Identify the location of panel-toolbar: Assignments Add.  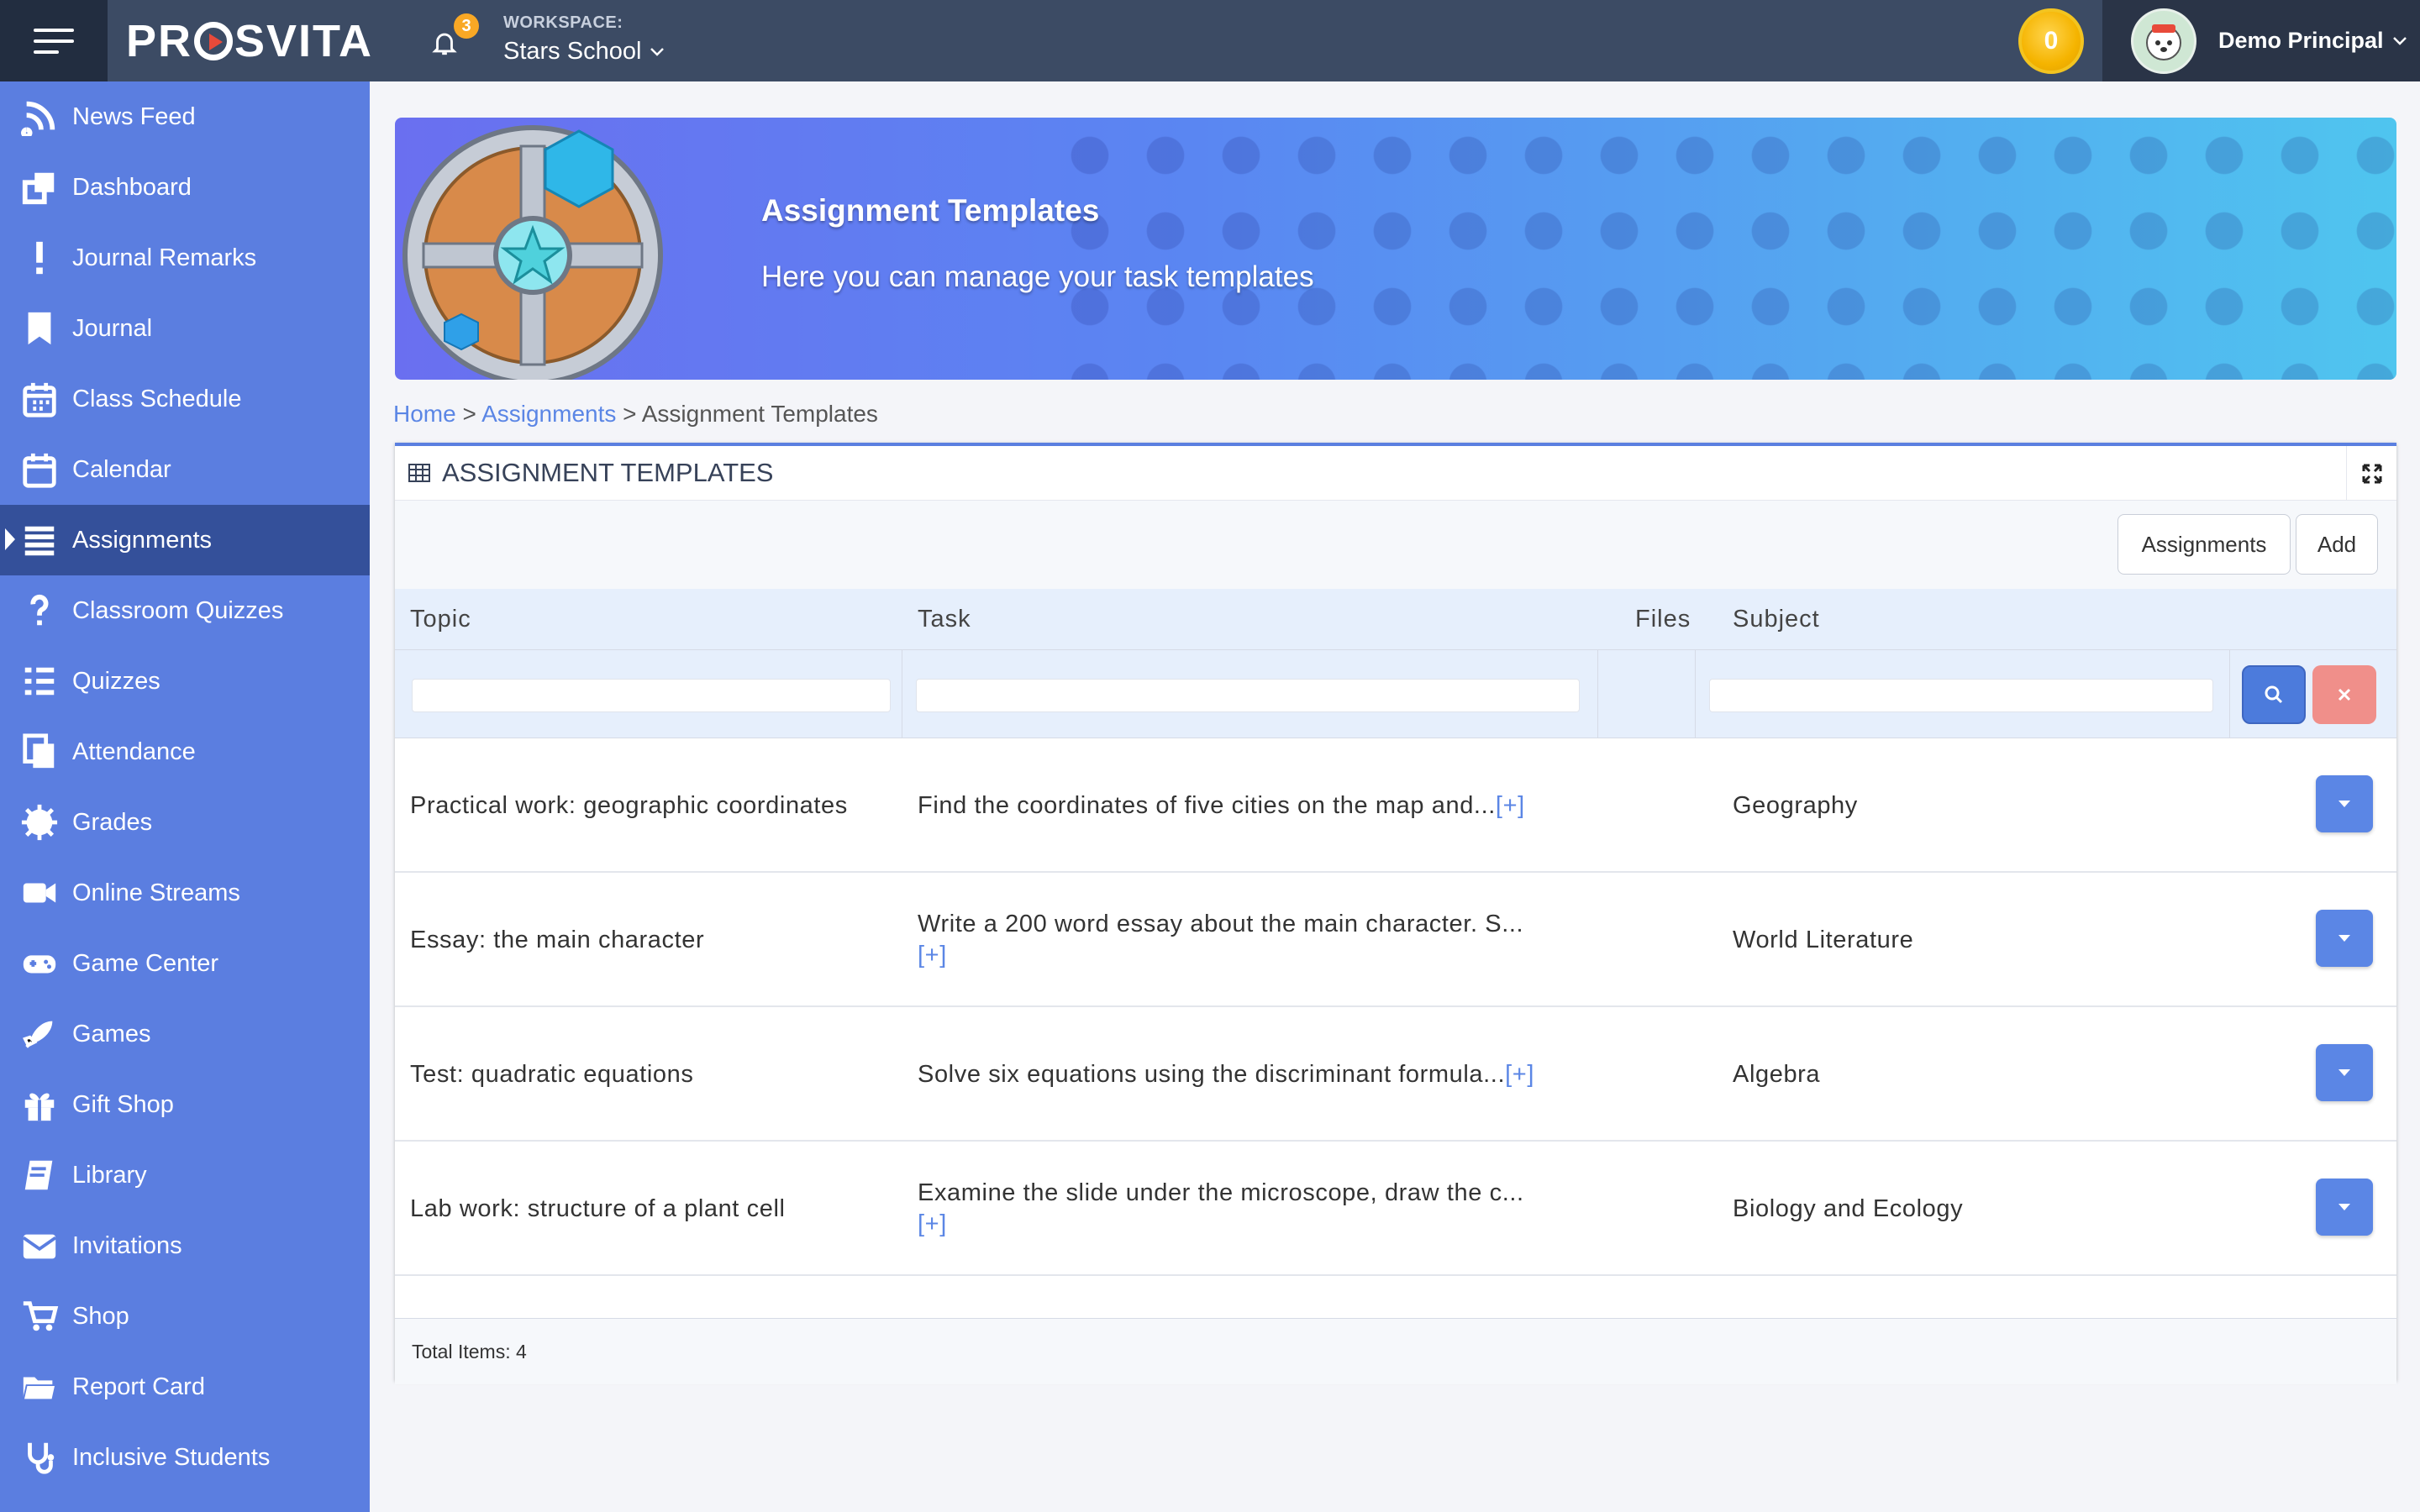
(1395, 545).